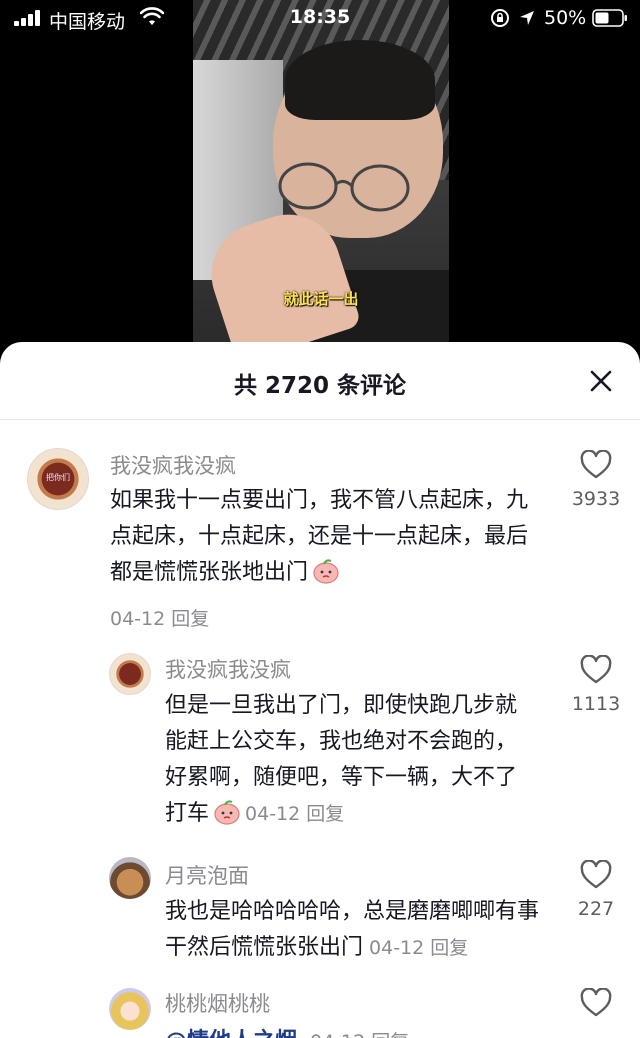 The width and height of the screenshot is (640, 1038). What do you see at coordinates (596, 909) in the screenshot?
I see `like-count: 227` at bounding box center [596, 909].